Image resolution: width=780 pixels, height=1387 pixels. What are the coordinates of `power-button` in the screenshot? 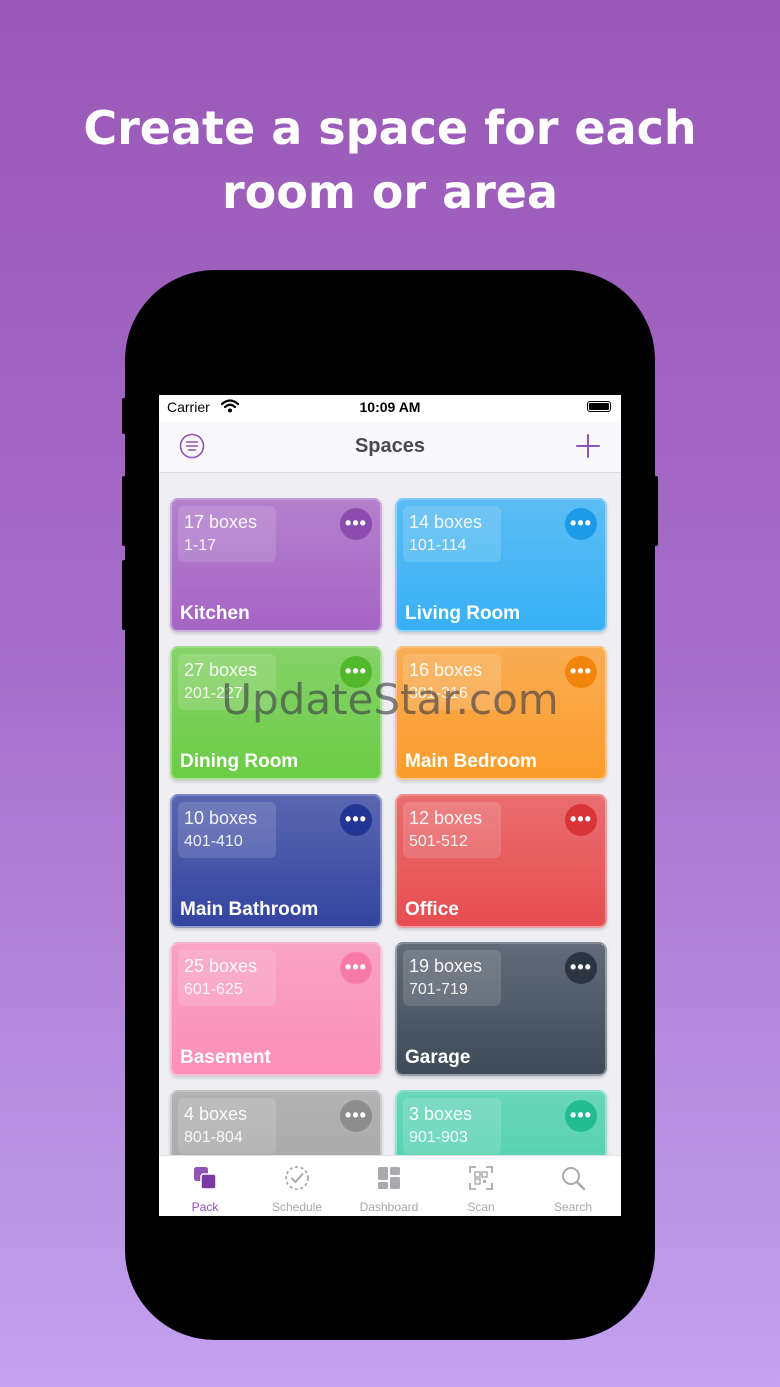 It's located at (656, 511).